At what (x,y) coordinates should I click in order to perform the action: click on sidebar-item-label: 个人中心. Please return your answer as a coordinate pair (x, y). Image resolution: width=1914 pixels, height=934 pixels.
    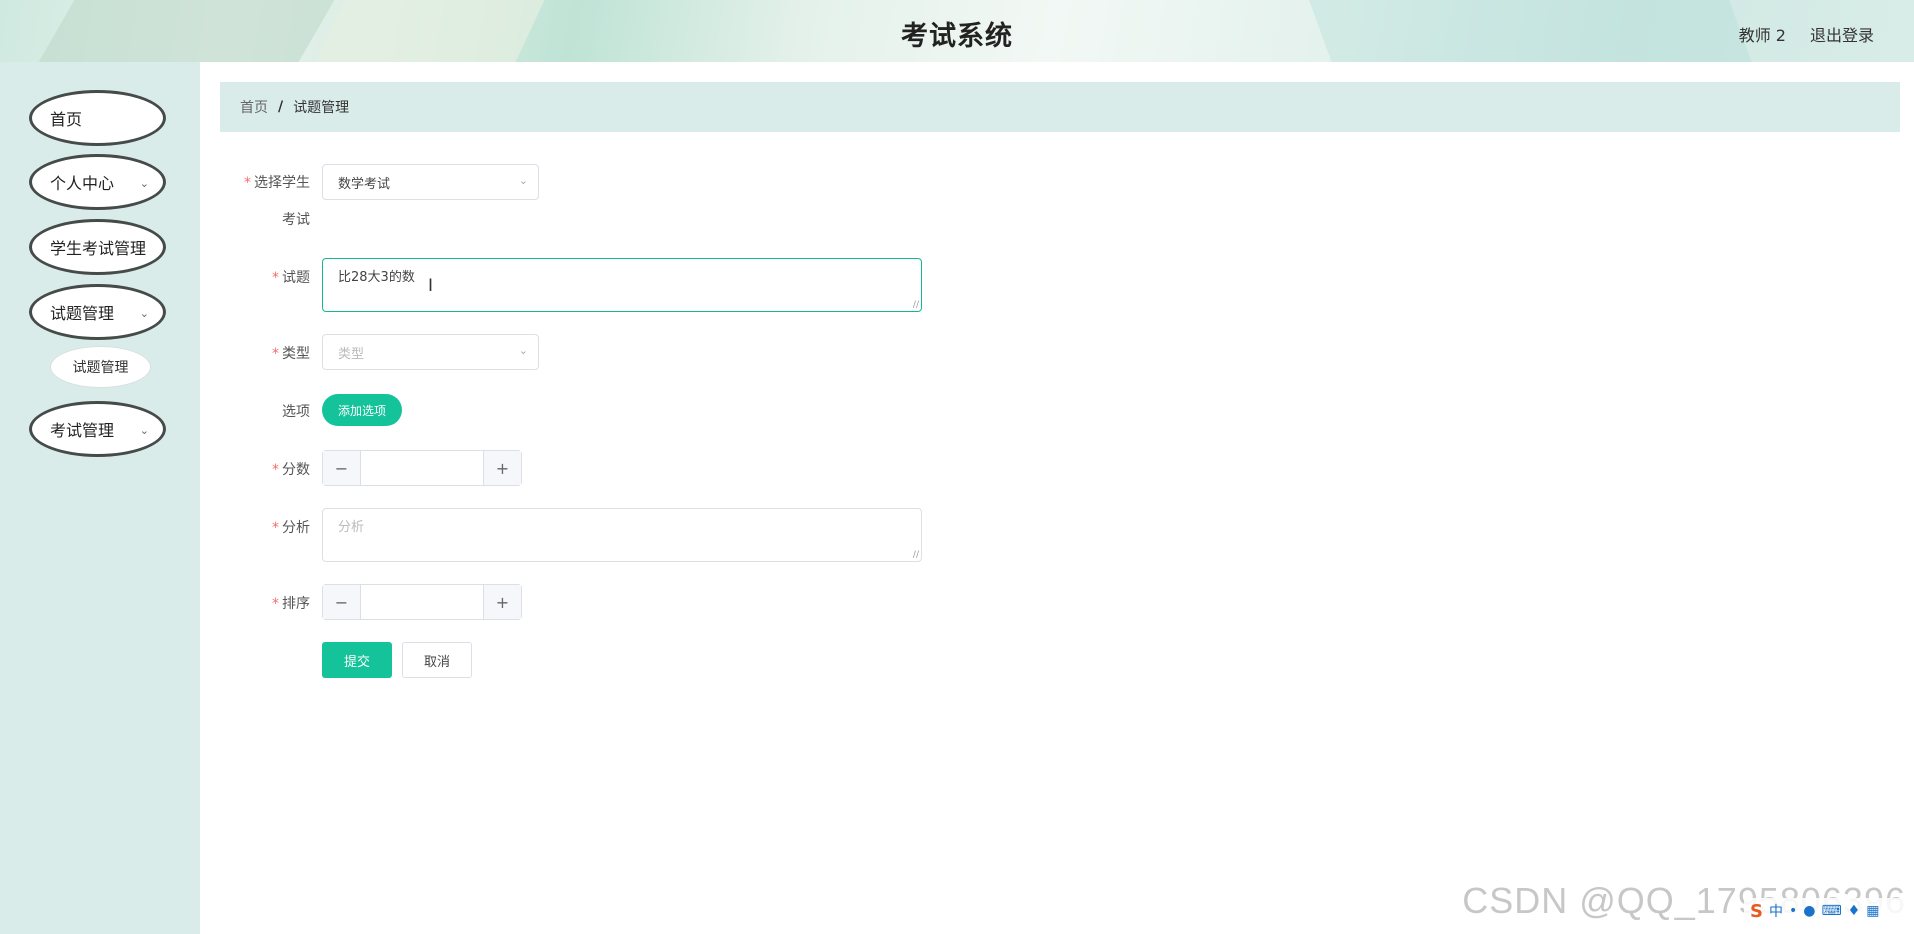
    Looking at the image, I should click on (82, 183).